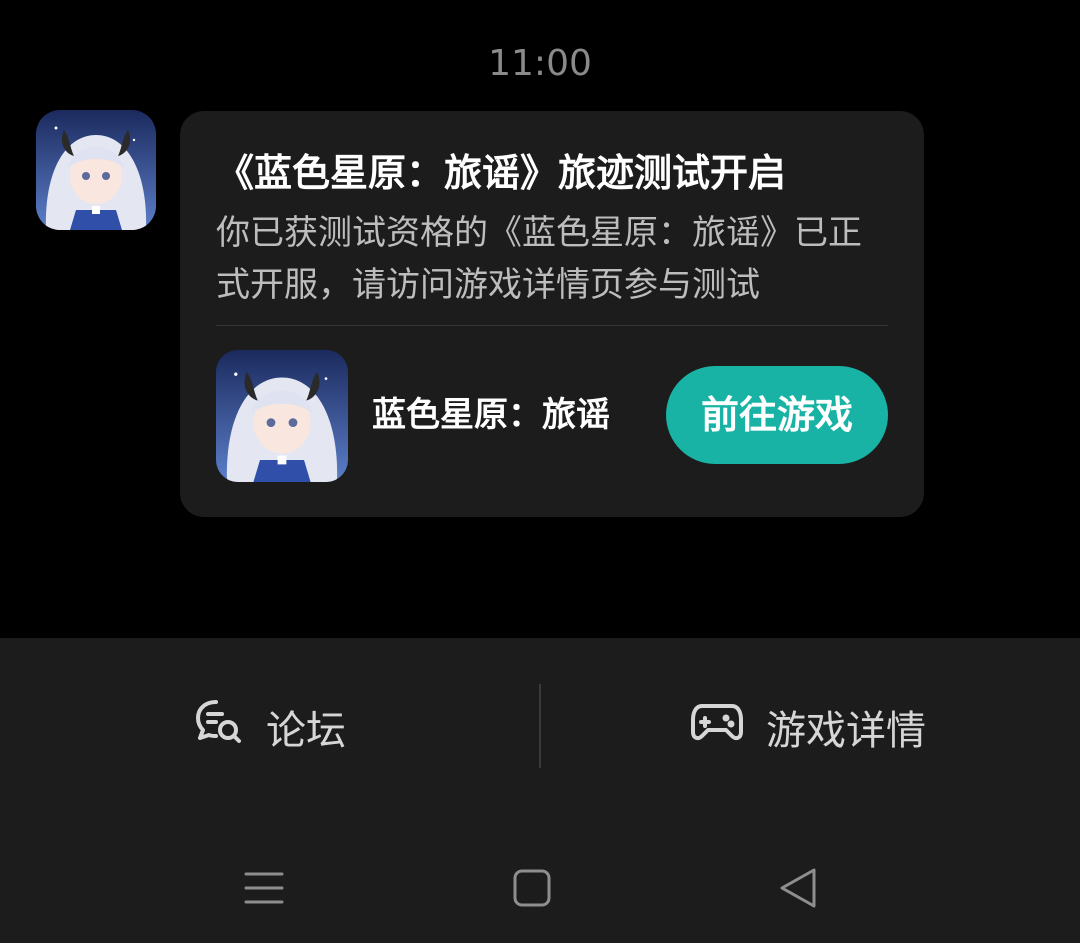  What do you see at coordinates (777, 415) in the screenshot?
I see `go-to-game-button: 前往游戏` at bounding box center [777, 415].